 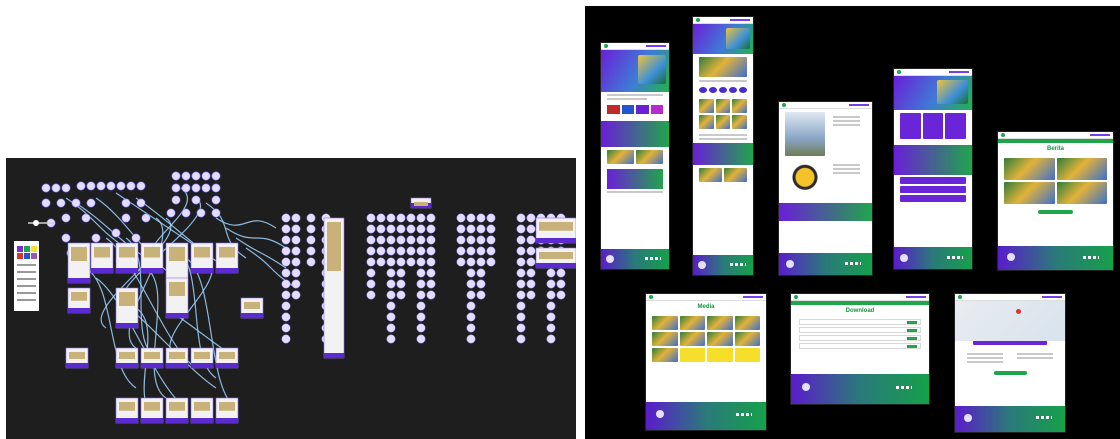 I want to click on info-list, so click(x=847, y=179).